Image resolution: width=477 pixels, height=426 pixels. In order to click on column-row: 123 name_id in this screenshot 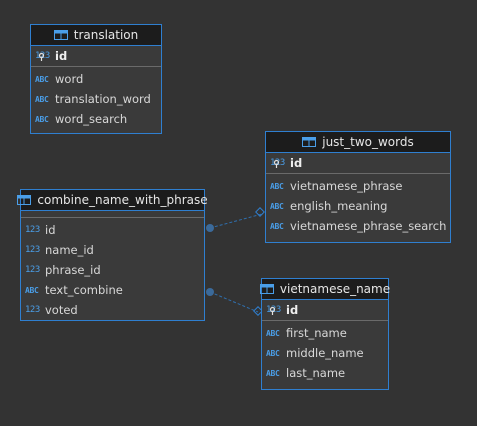, I will do `click(112, 250)`.